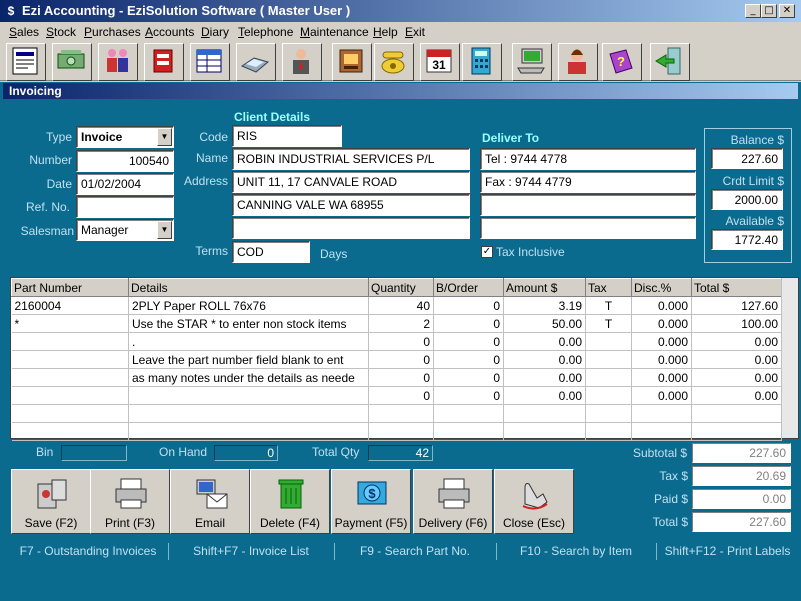 The width and height of the screenshot is (801, 601). I want to click on menu-exit: Exit, so click(415, 32).